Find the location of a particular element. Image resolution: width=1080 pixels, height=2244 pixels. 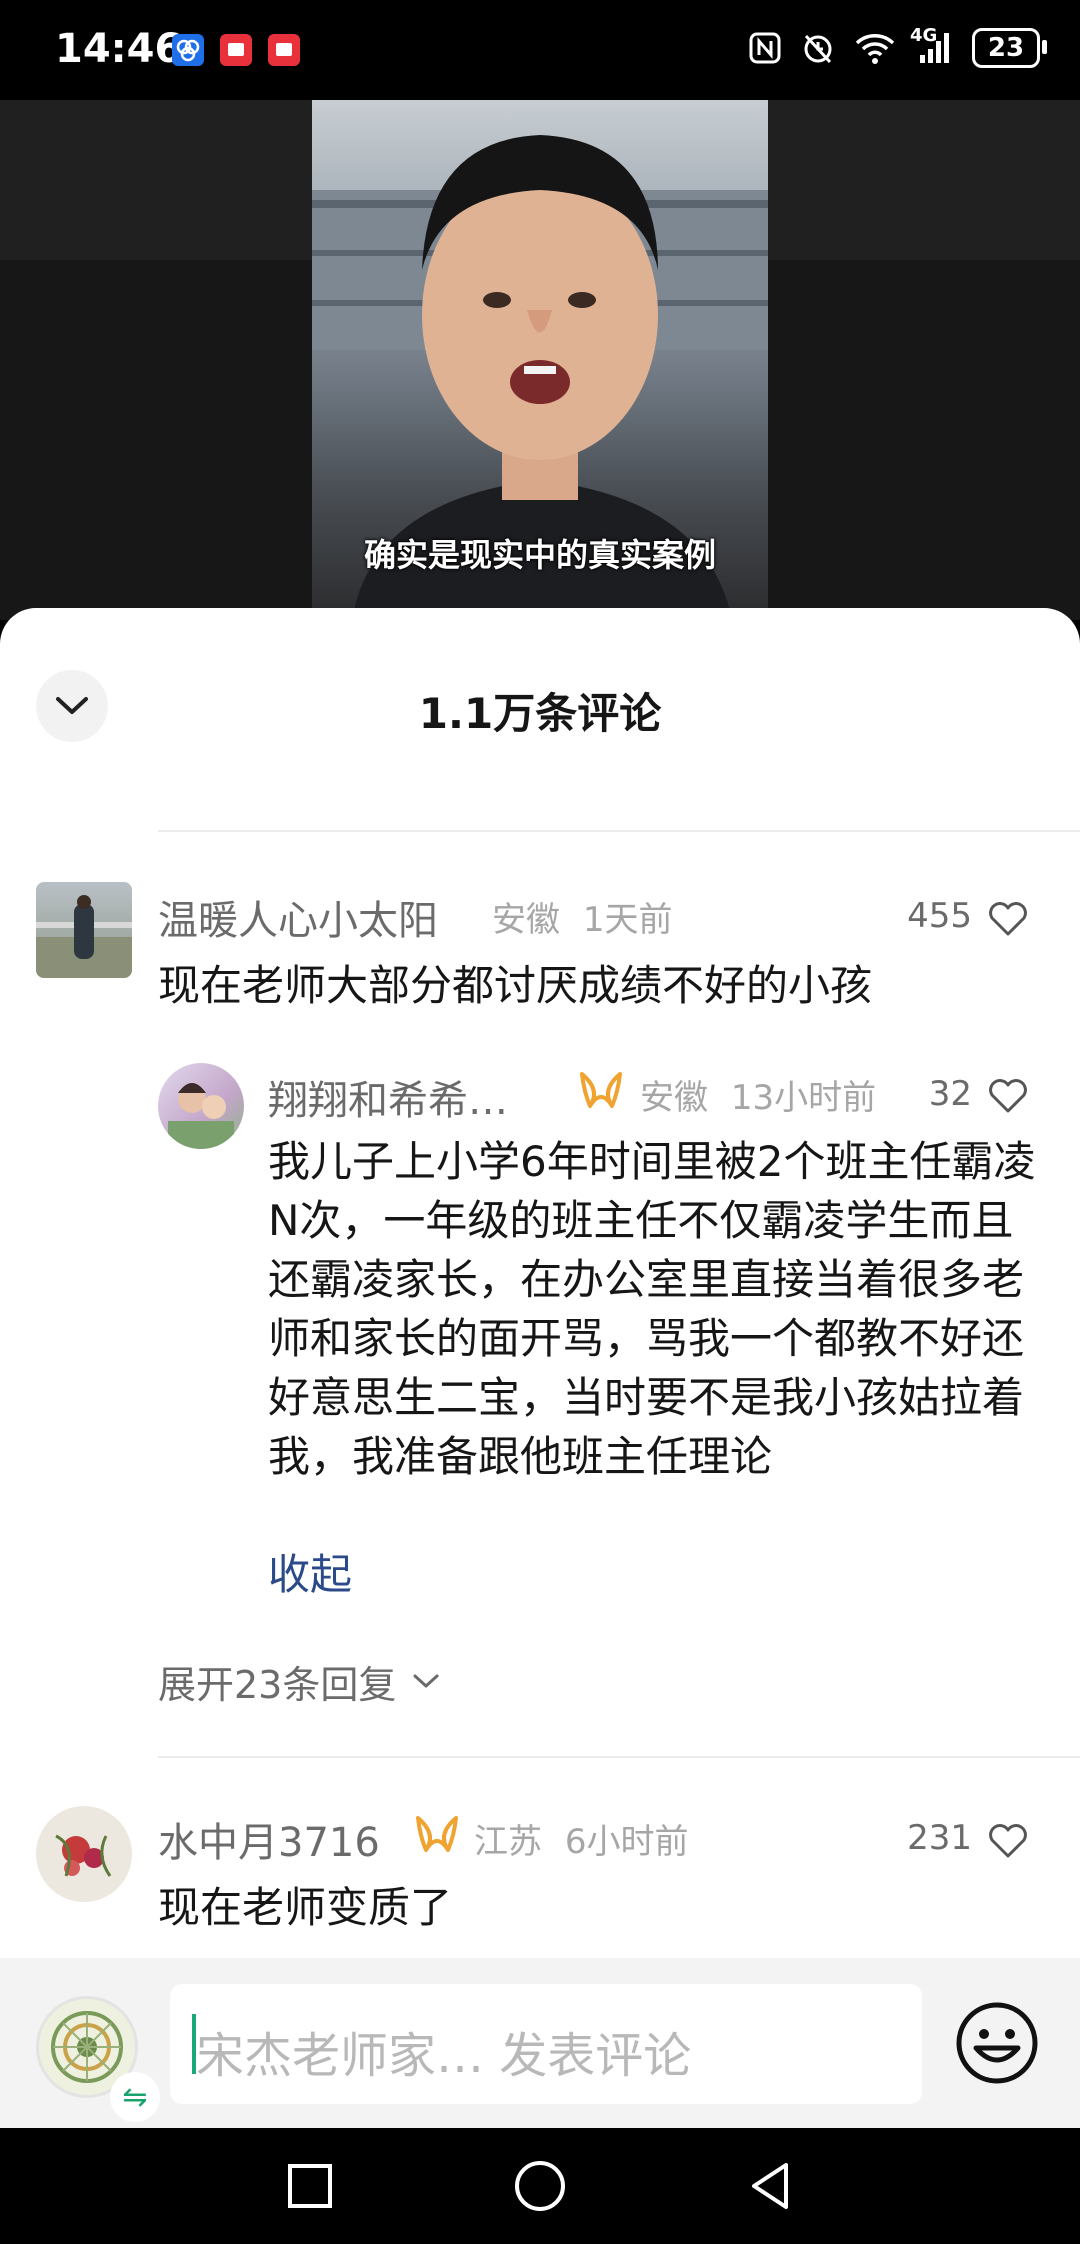

back-triangle-icon is located at coordinates (770, 2186).